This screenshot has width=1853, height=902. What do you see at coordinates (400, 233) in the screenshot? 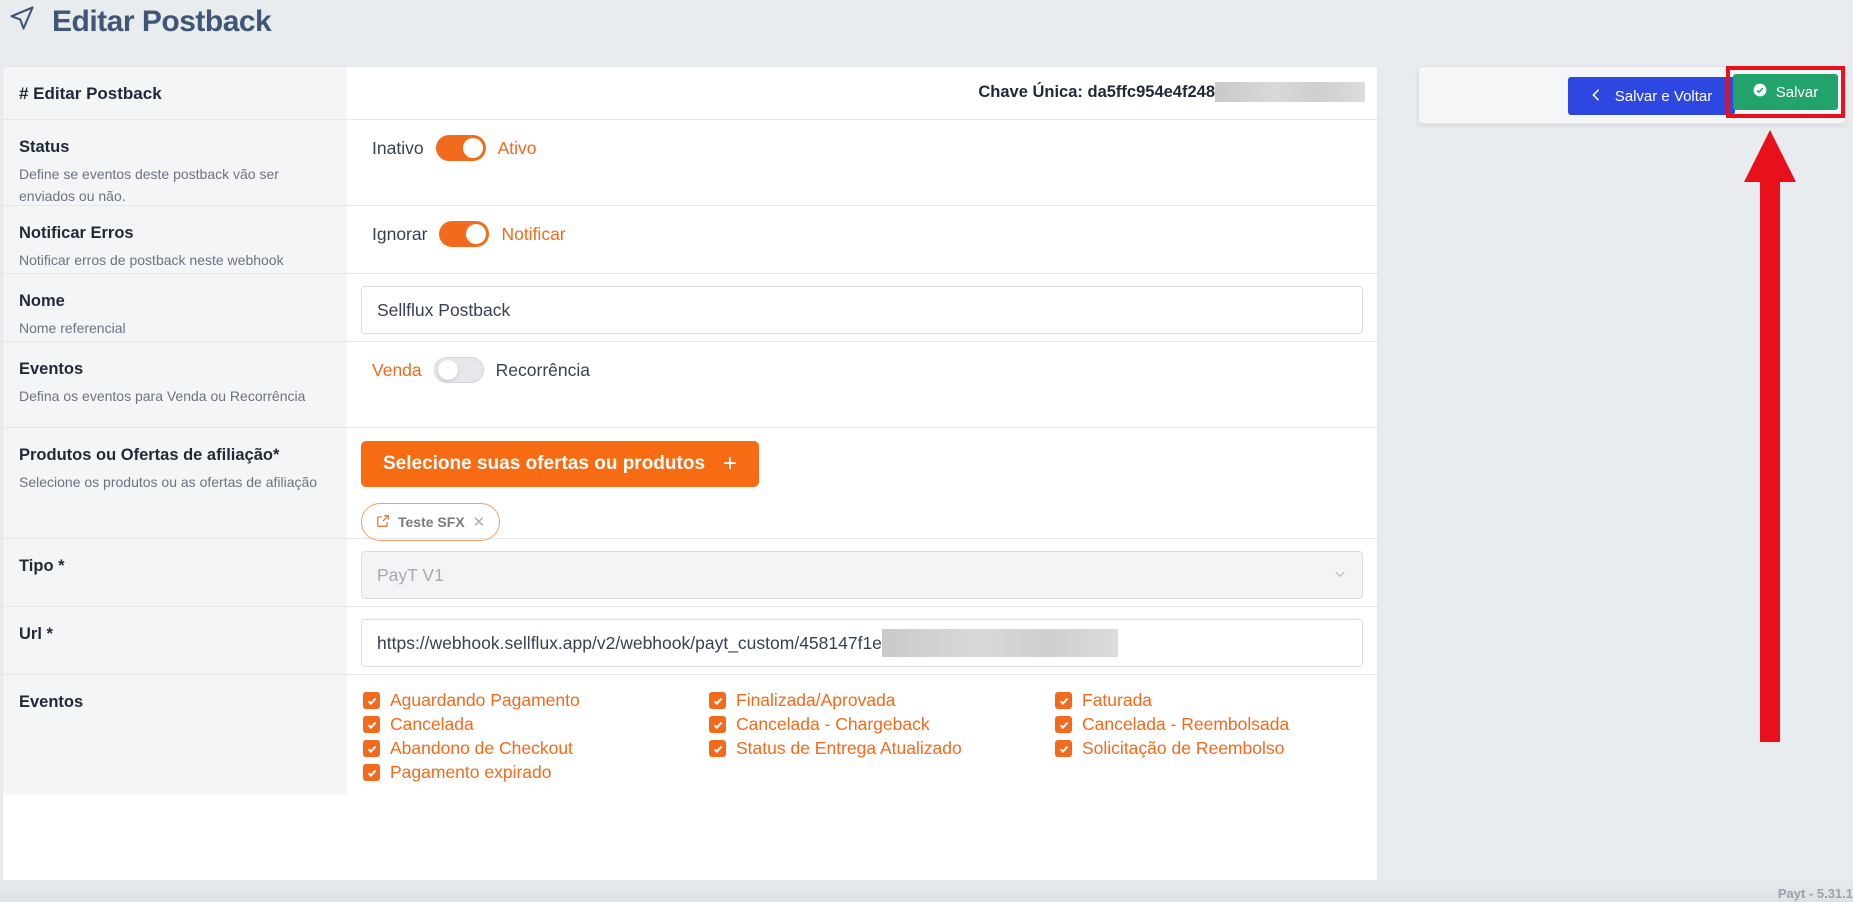
I see `notify-off-label: Ignorar` at bounding box center [400, 233].